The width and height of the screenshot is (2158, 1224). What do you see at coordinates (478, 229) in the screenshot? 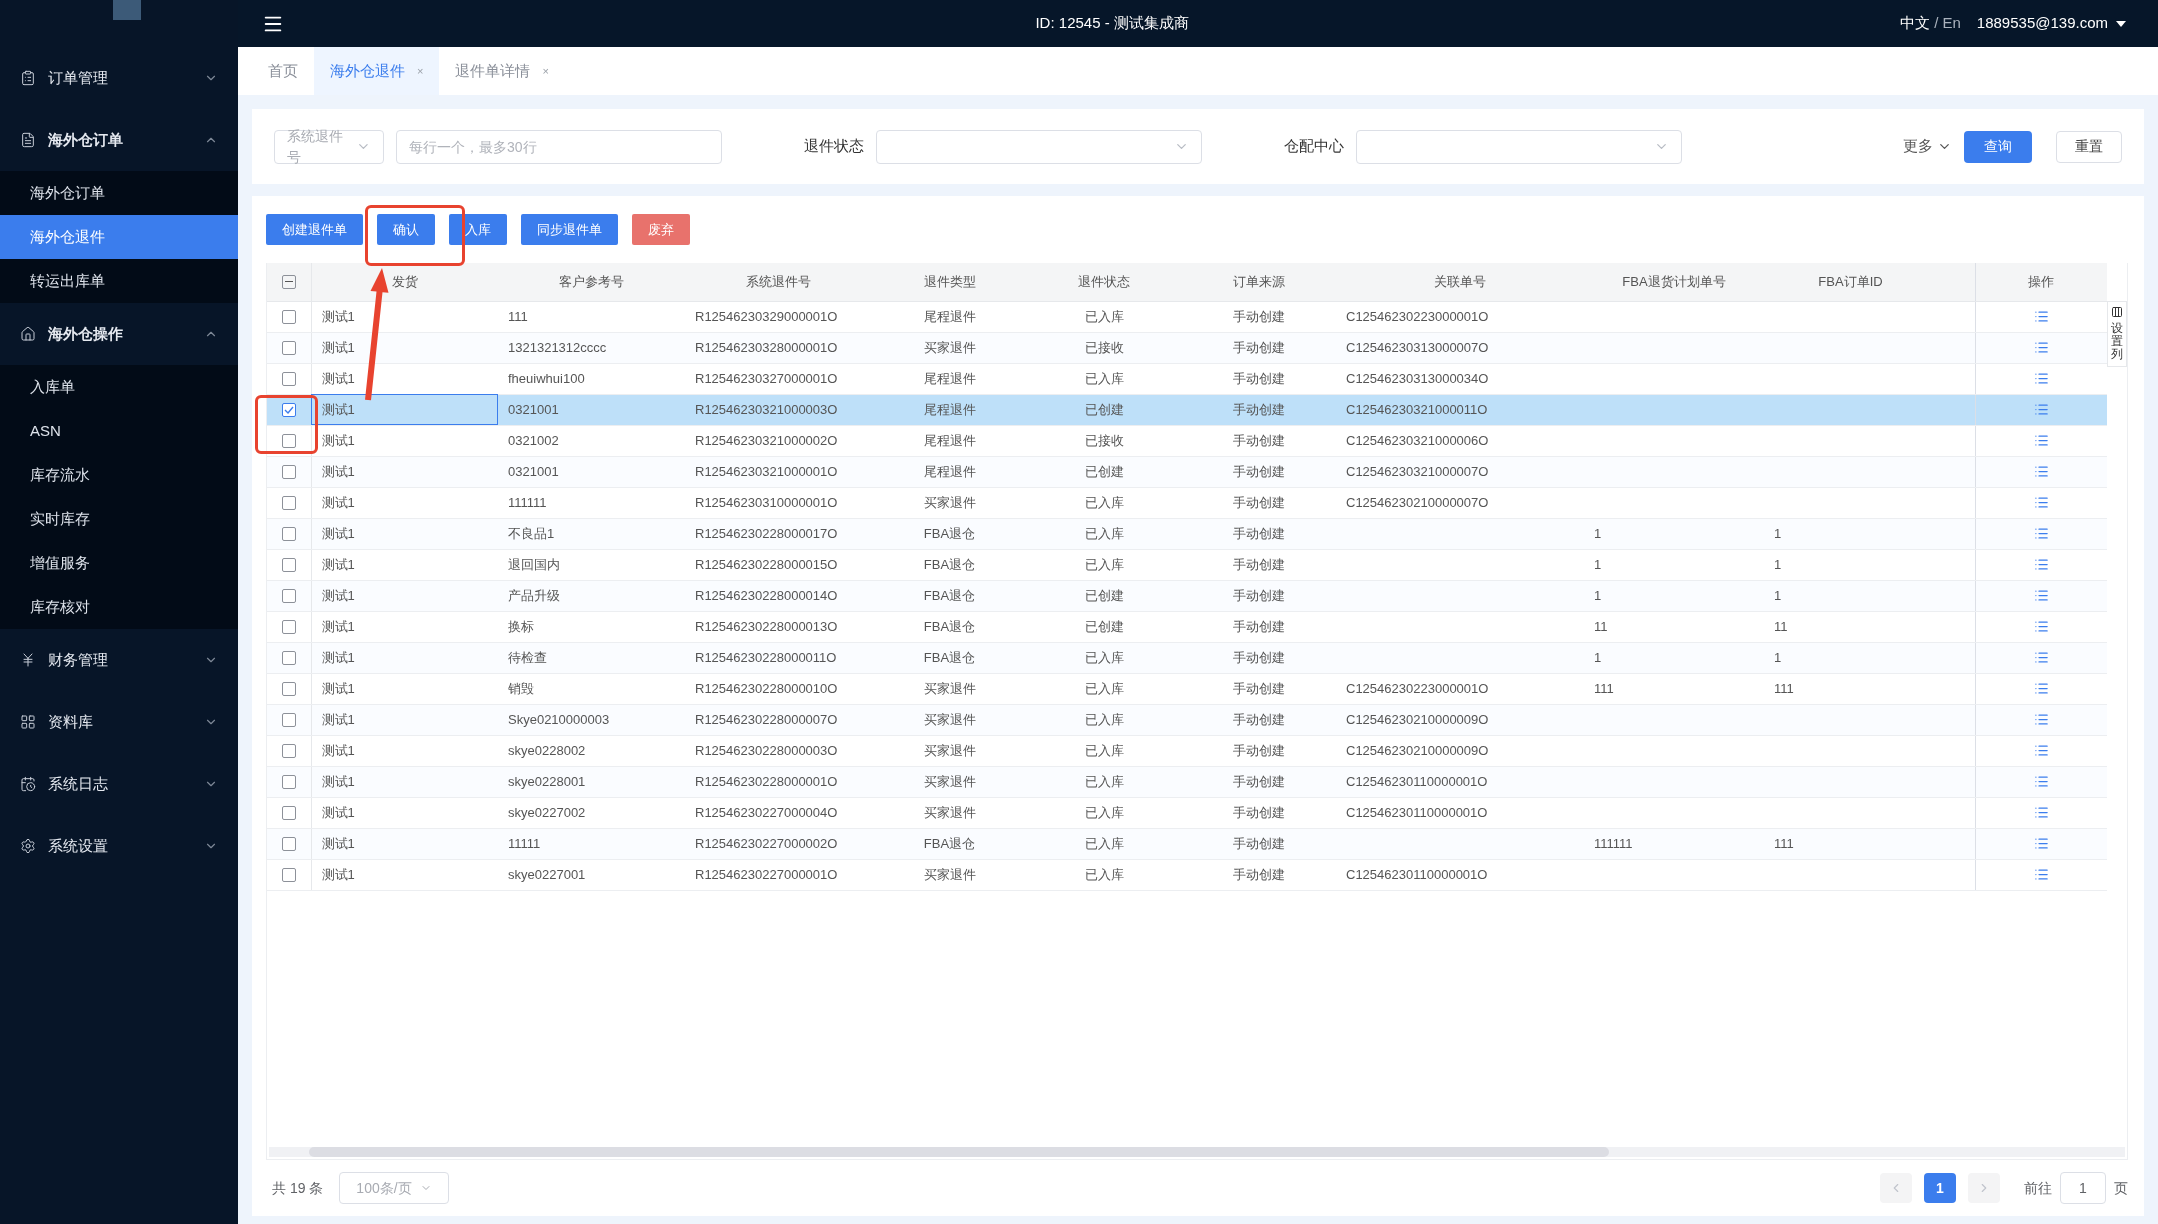
I see `toolbar-button: 入库` at bounding box center [478, 229].